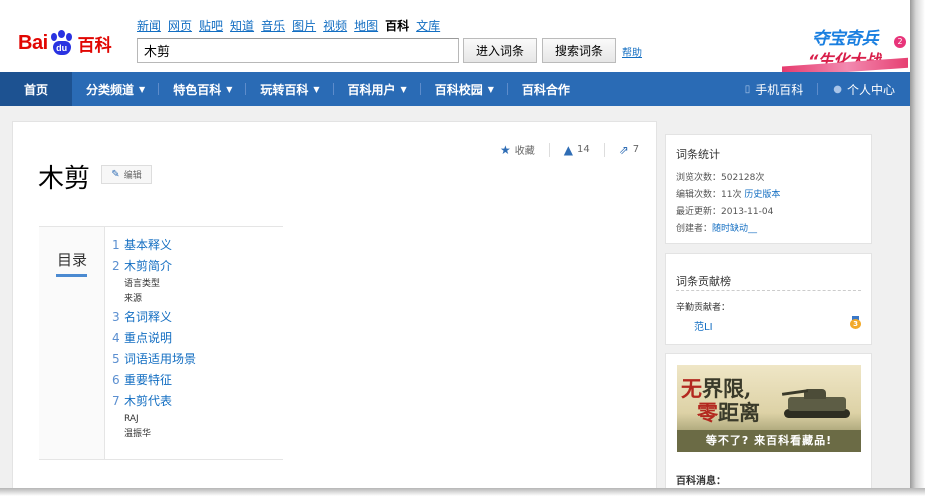 This screenshot has height=496, width=925. I want to click on topnav-map: 地图, so click(366, 25).